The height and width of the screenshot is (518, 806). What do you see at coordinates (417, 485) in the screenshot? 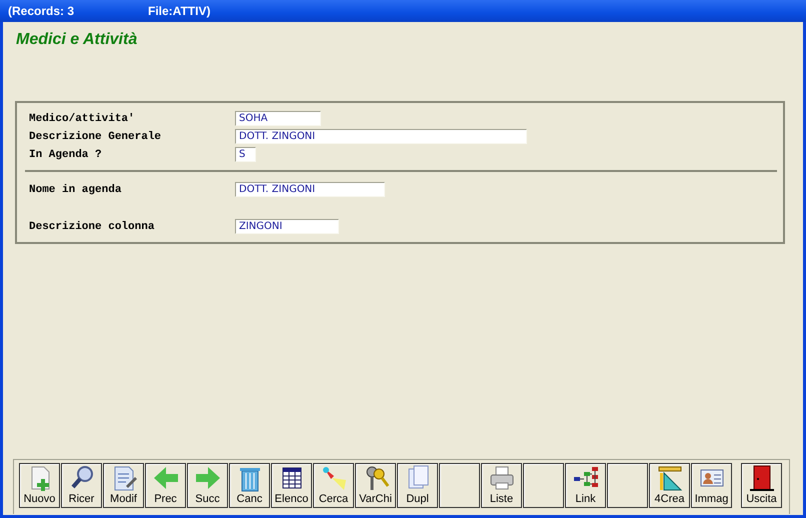
I see `toolbar-button: Dupl` at bounding box center [417, 485].